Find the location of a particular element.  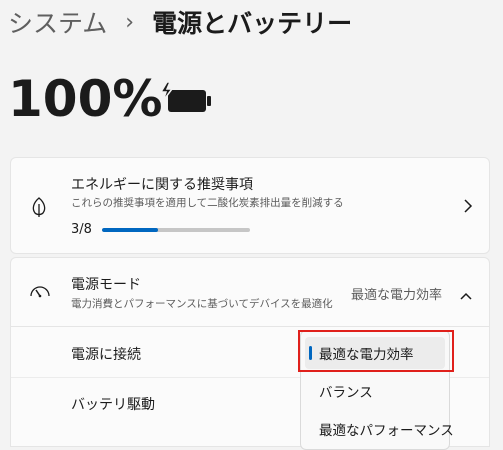

page-title: 電源とバッテリー is located at coordinates (252, 23).